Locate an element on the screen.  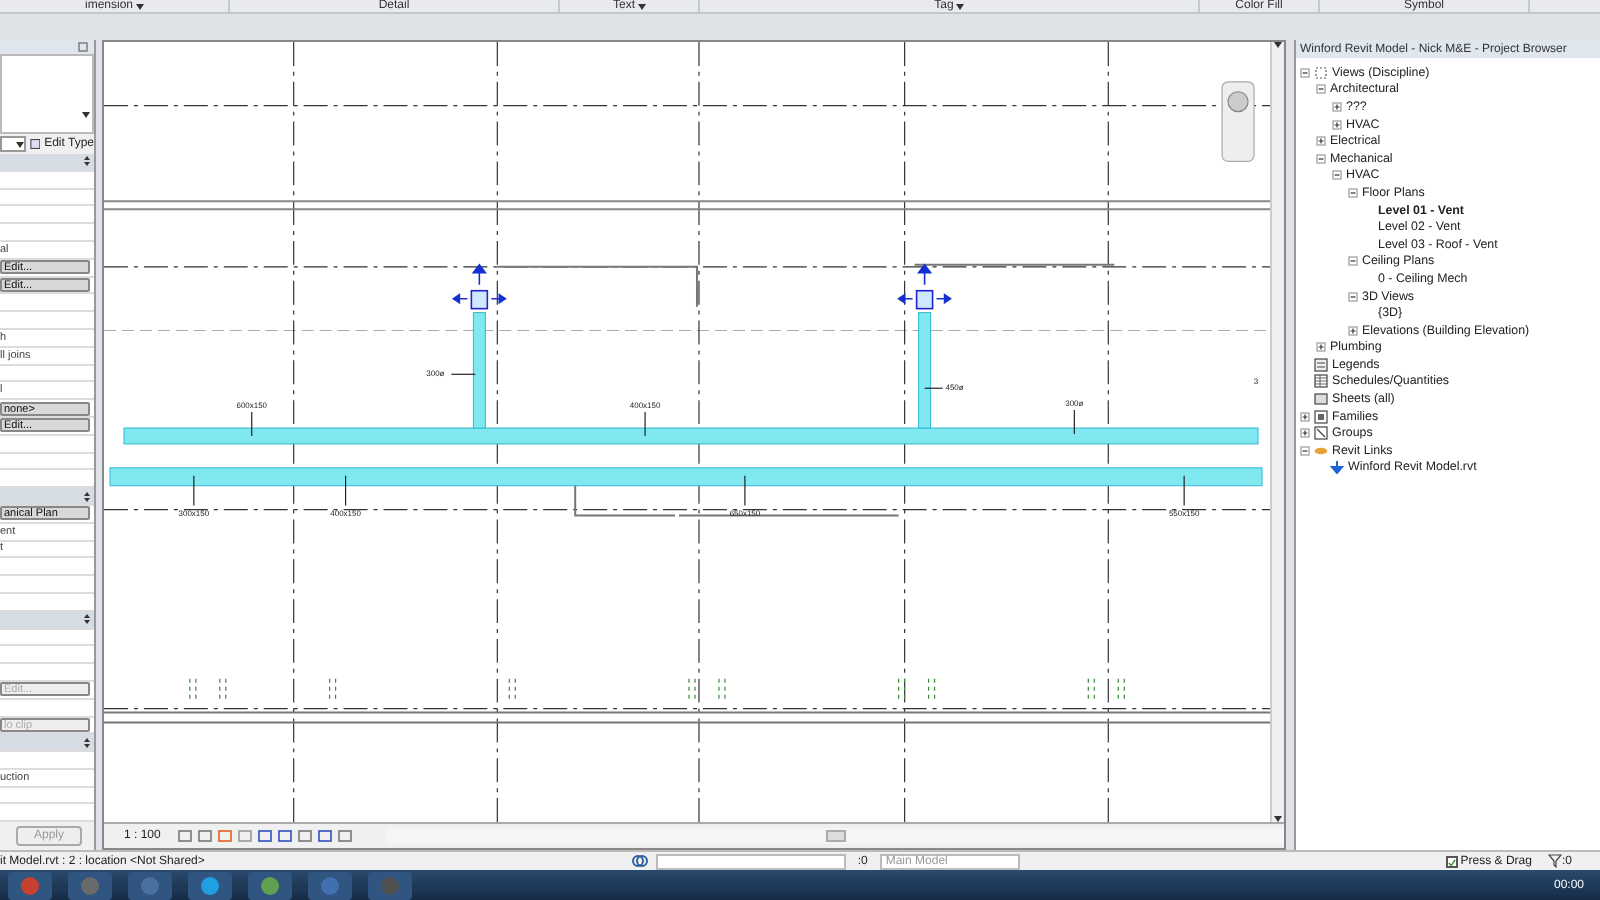
navigation-wheel-icon is located at coordinates (1238, 121).